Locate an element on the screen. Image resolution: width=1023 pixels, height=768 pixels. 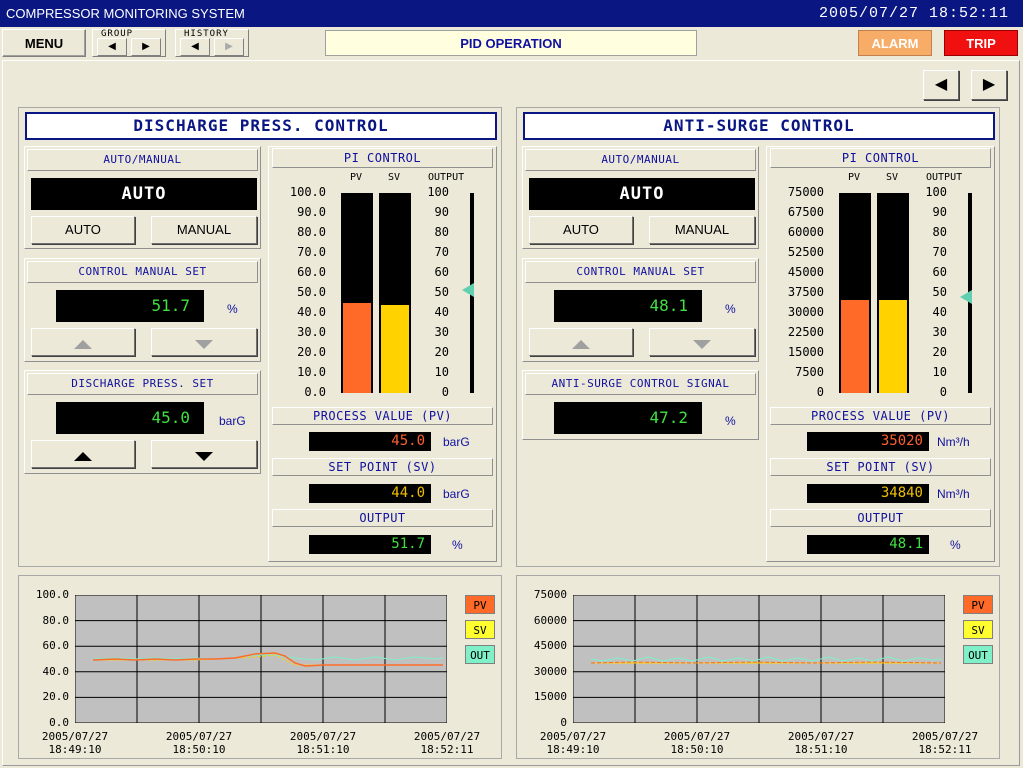
y-tick-label: 60.0 is located at coordinates (56, 646).